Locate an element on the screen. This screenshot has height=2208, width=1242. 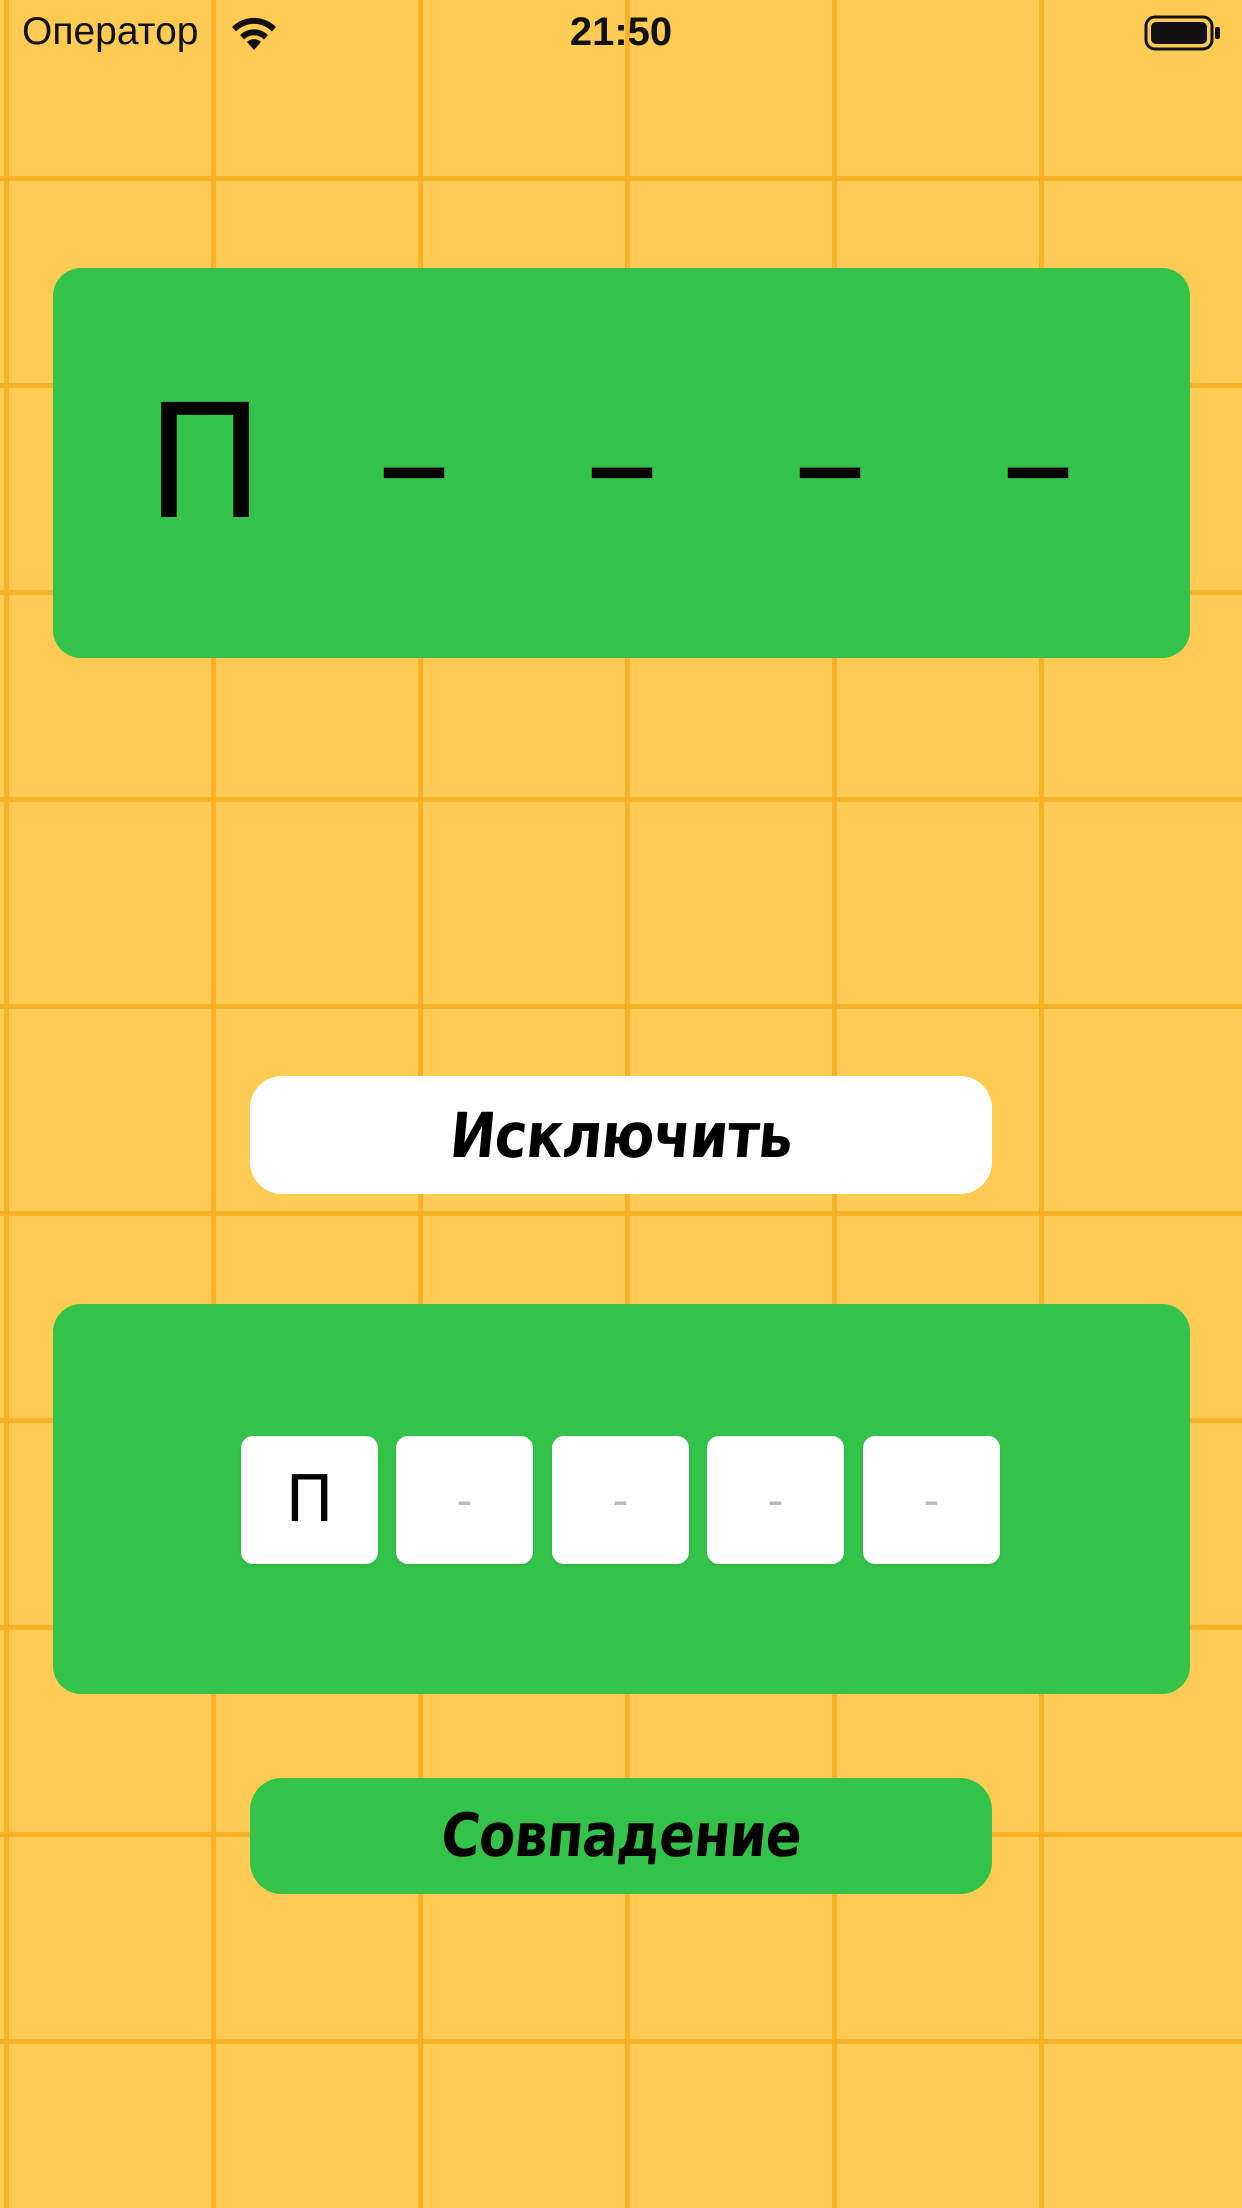
exclude-button: Исключить is located at coordinates (621, 1135).